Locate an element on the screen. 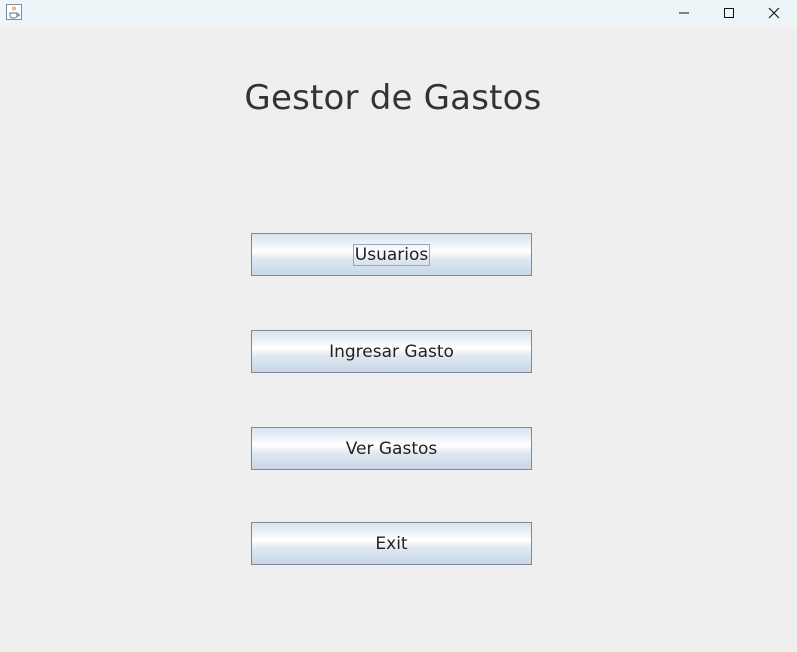  ingresar-gasto-button: Ingresar Gasto is located at coordinates (391, 351).